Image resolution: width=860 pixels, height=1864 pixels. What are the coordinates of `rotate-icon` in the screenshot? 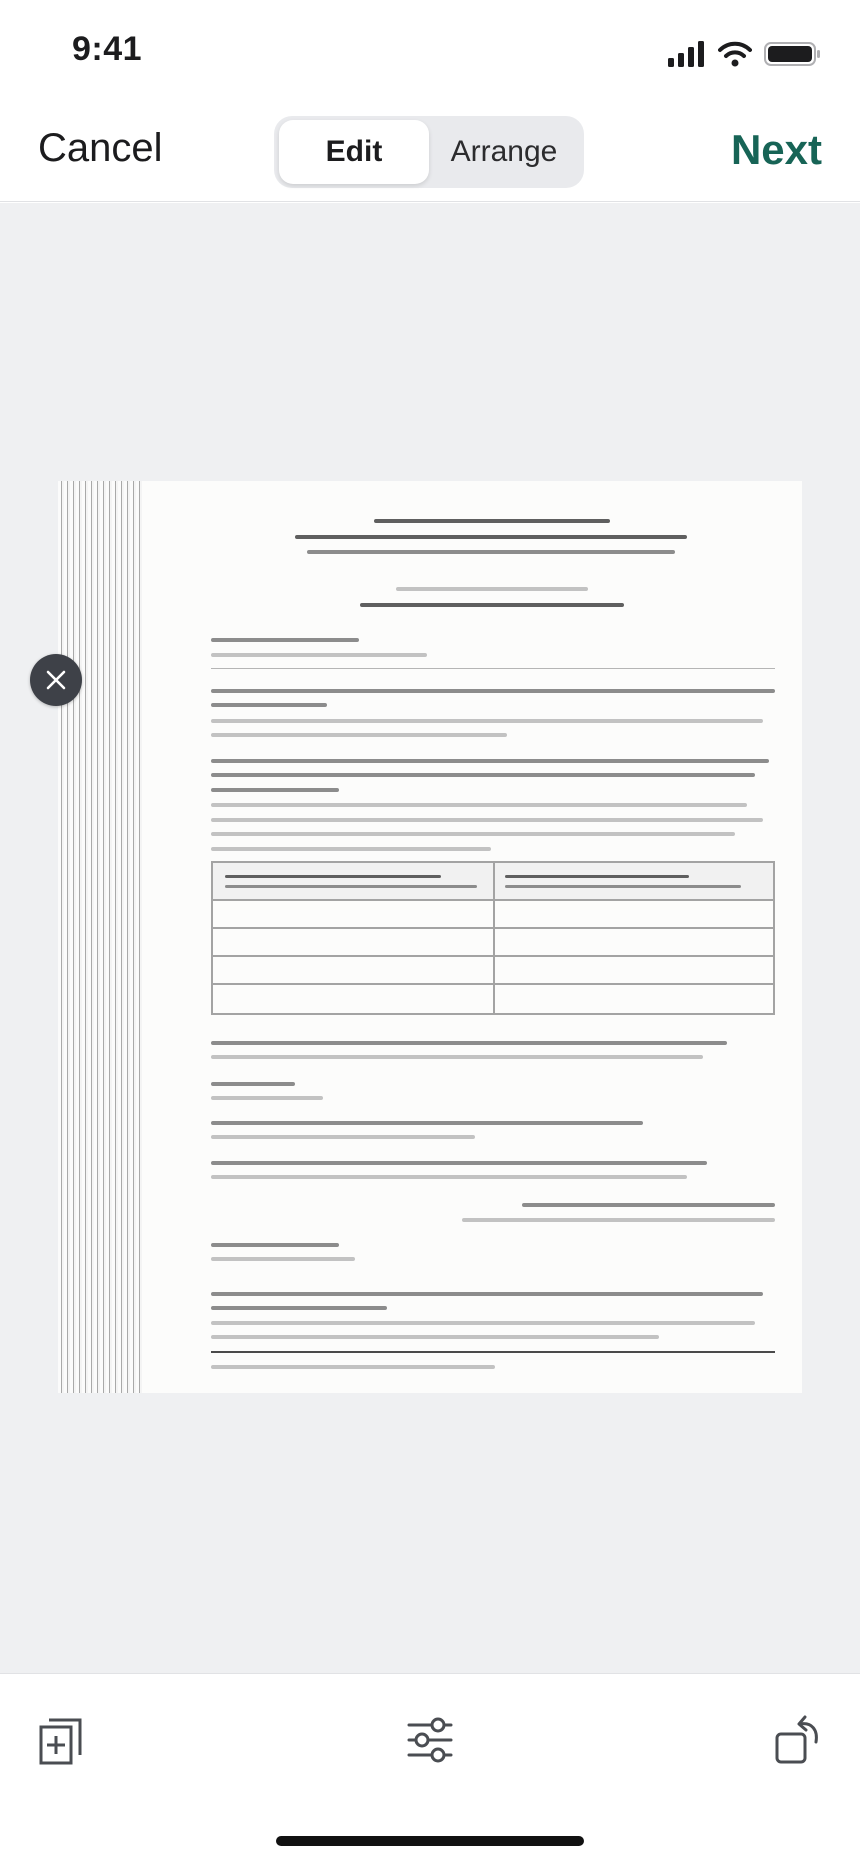 It's located at (796, 1739).